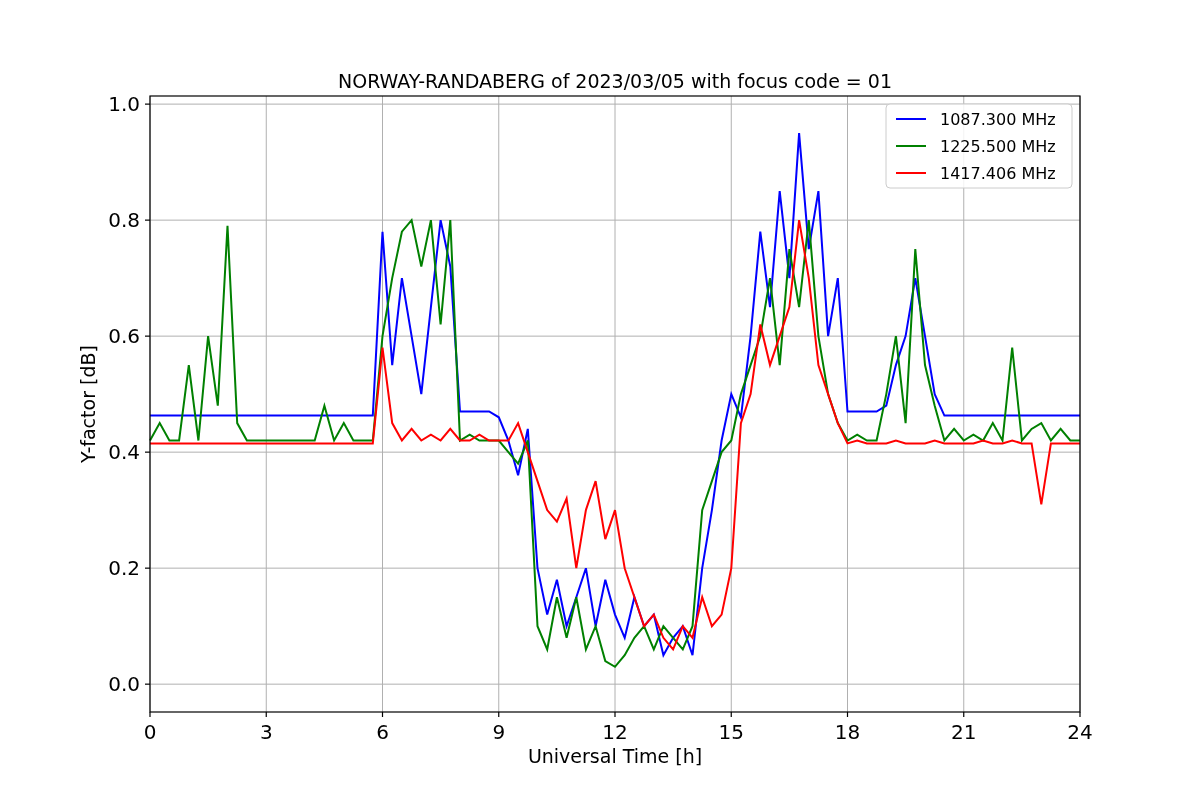 The width and height of the screenshot is (1200, 800). What do you see at coordinates (615, 756) in the screenshot?
I see `axis-label: Universal Time [h]` at bounding box center [615, 756].